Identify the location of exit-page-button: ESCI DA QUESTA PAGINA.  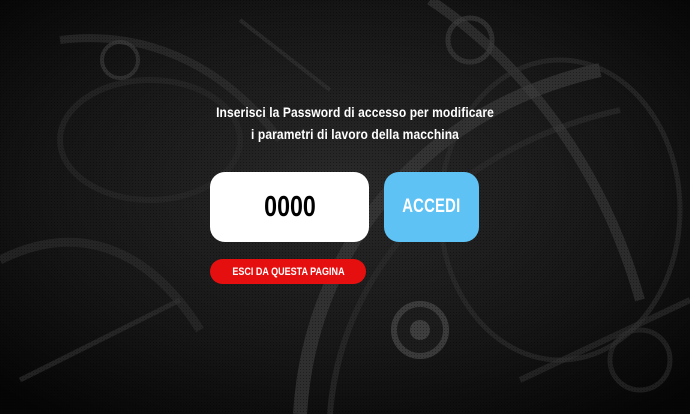
(288, 271).